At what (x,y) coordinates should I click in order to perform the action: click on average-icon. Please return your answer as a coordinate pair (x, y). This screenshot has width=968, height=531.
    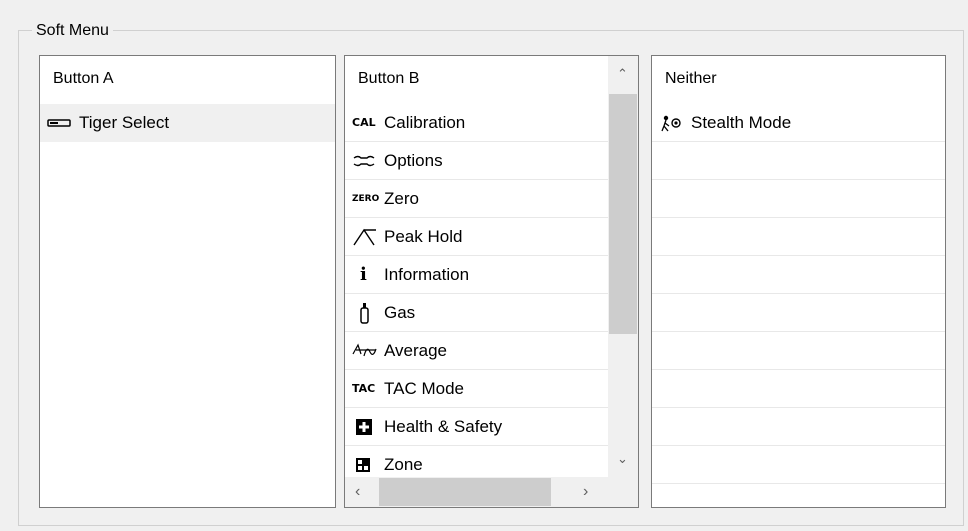
    Looking at the image, I should click on (368, 351).